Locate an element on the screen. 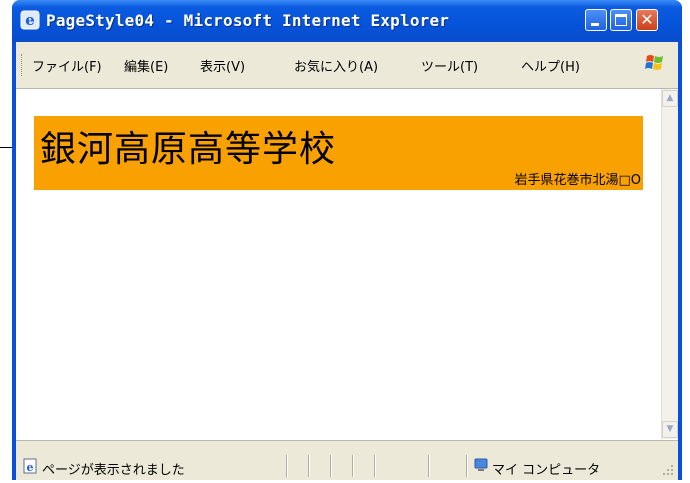 This screenshot has height=483, width=690. ie-icon: e is located at coordinates (30, 20).